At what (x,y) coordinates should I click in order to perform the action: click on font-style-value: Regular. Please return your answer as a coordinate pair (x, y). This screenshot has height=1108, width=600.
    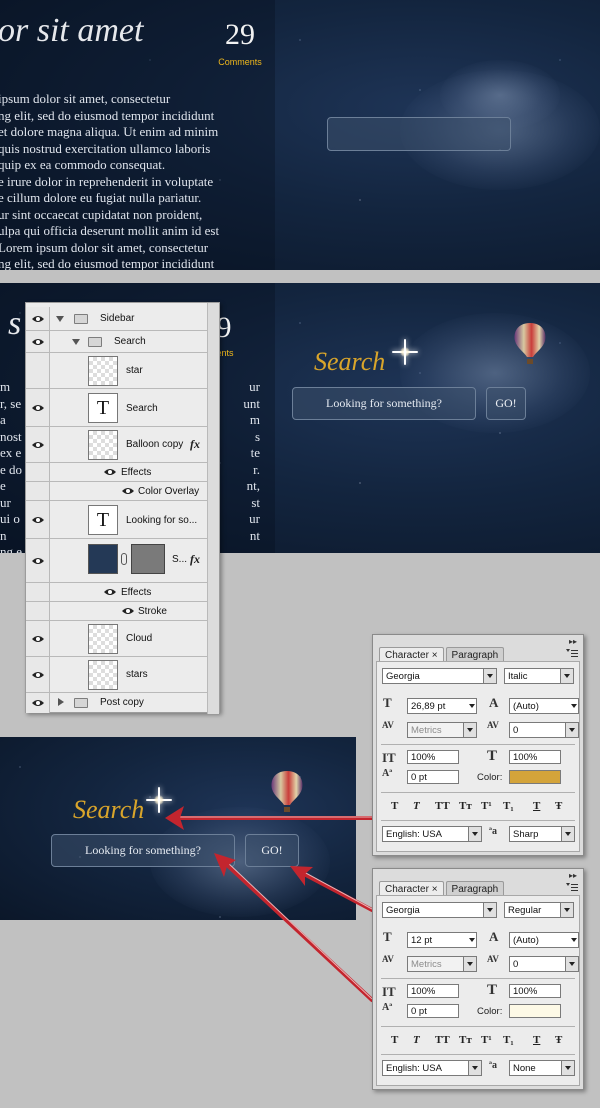
    Looking at the image, I should click on (525, 910).